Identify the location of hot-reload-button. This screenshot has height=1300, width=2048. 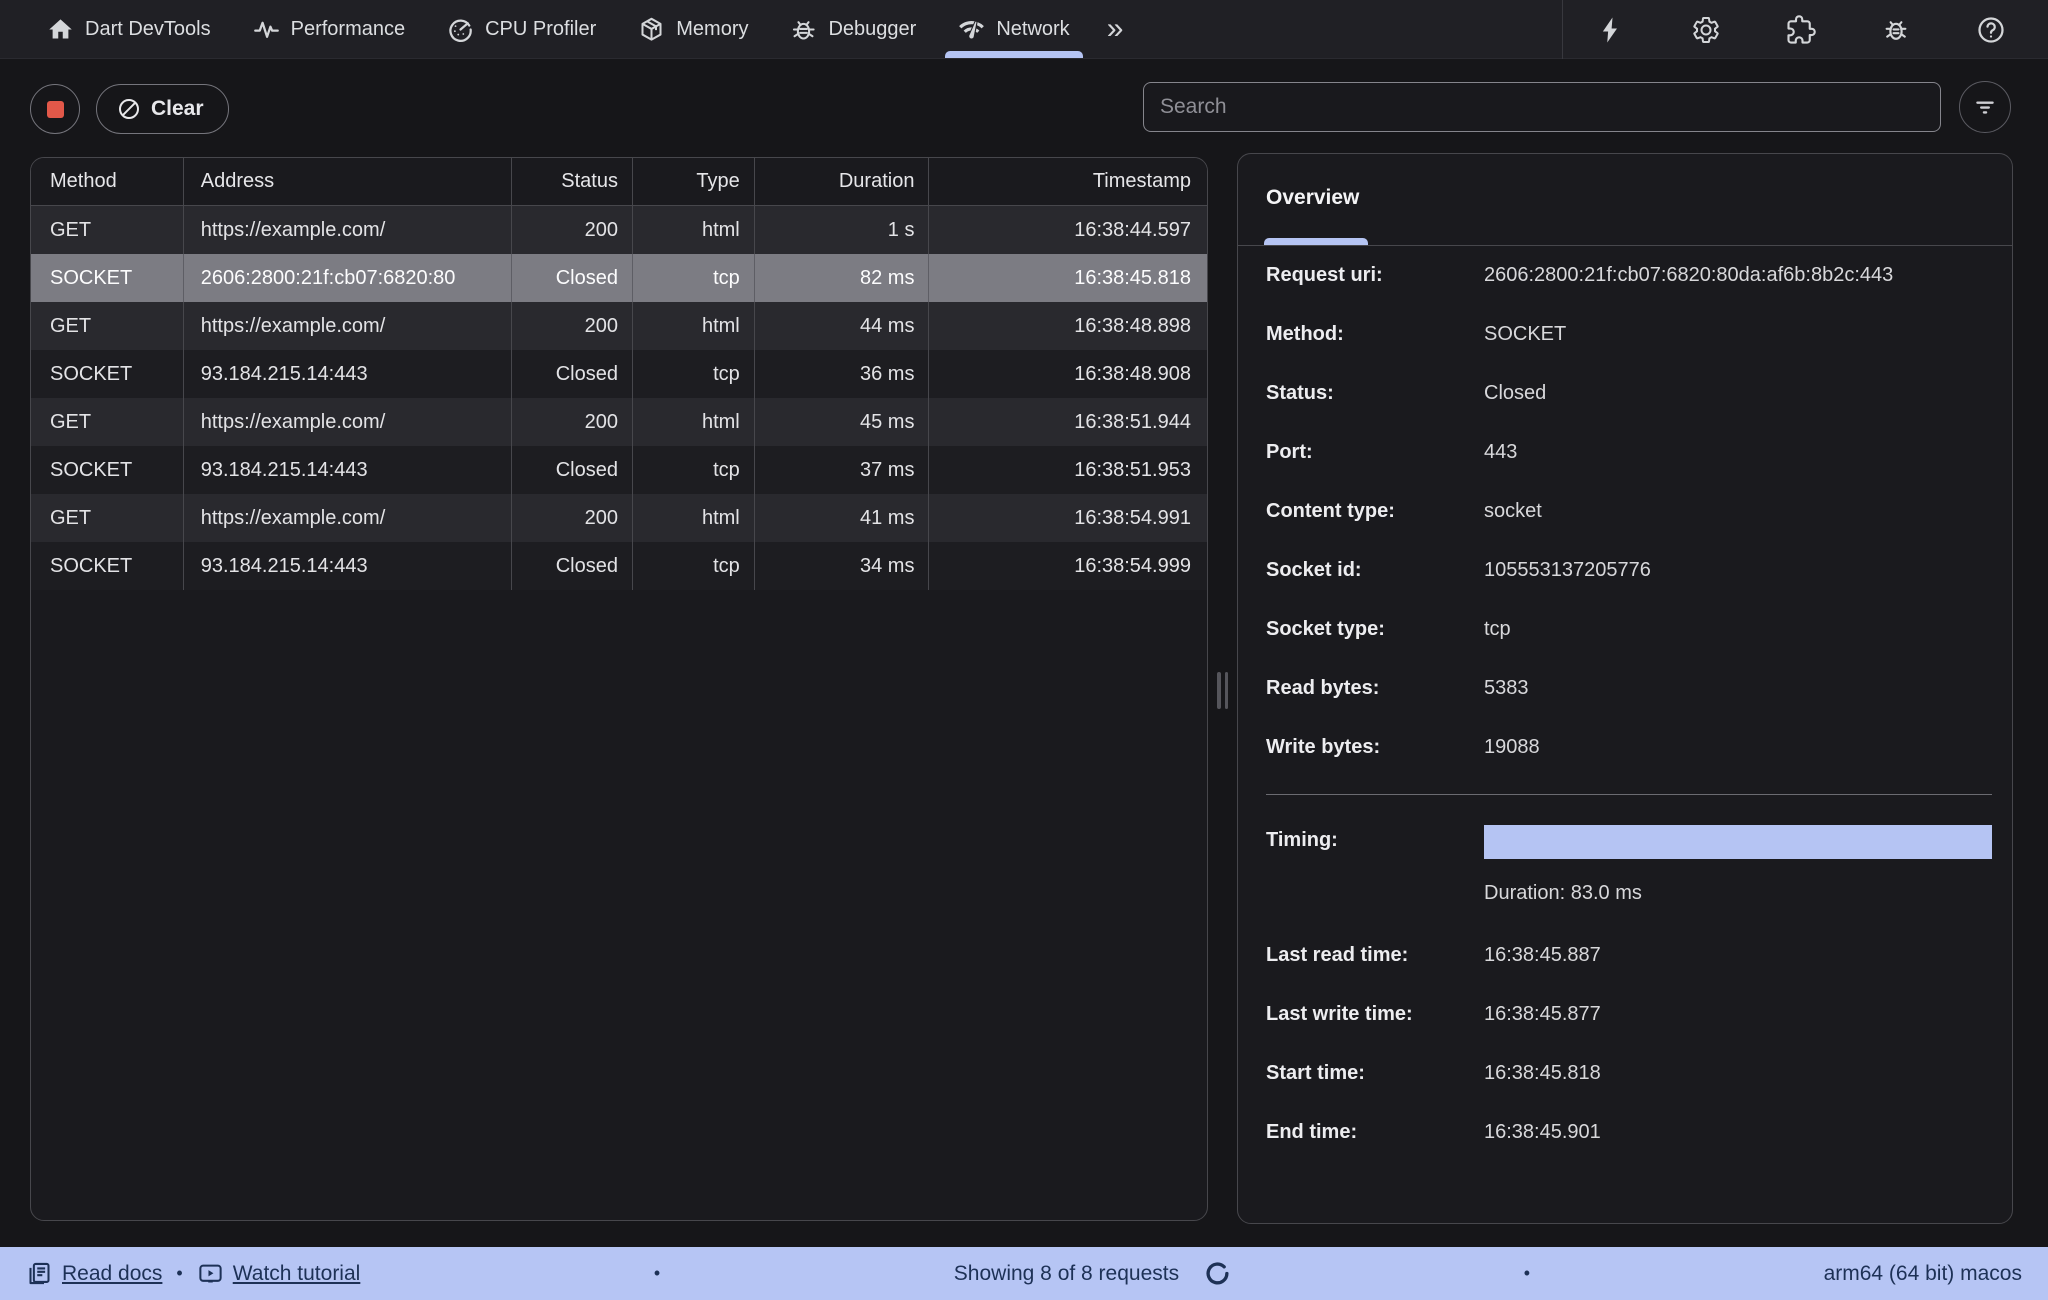
(1610, 29).